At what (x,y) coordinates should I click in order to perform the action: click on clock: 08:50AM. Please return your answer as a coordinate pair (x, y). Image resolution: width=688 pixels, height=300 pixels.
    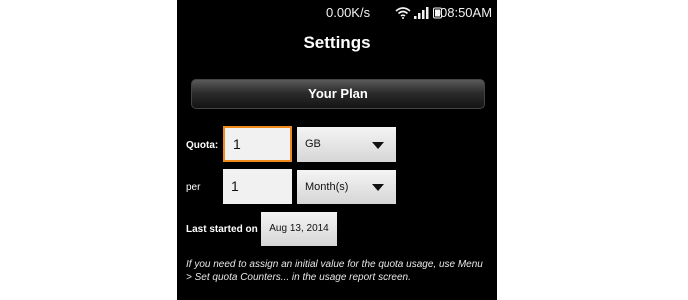
    Looking at the image, I should click on (466, 12).